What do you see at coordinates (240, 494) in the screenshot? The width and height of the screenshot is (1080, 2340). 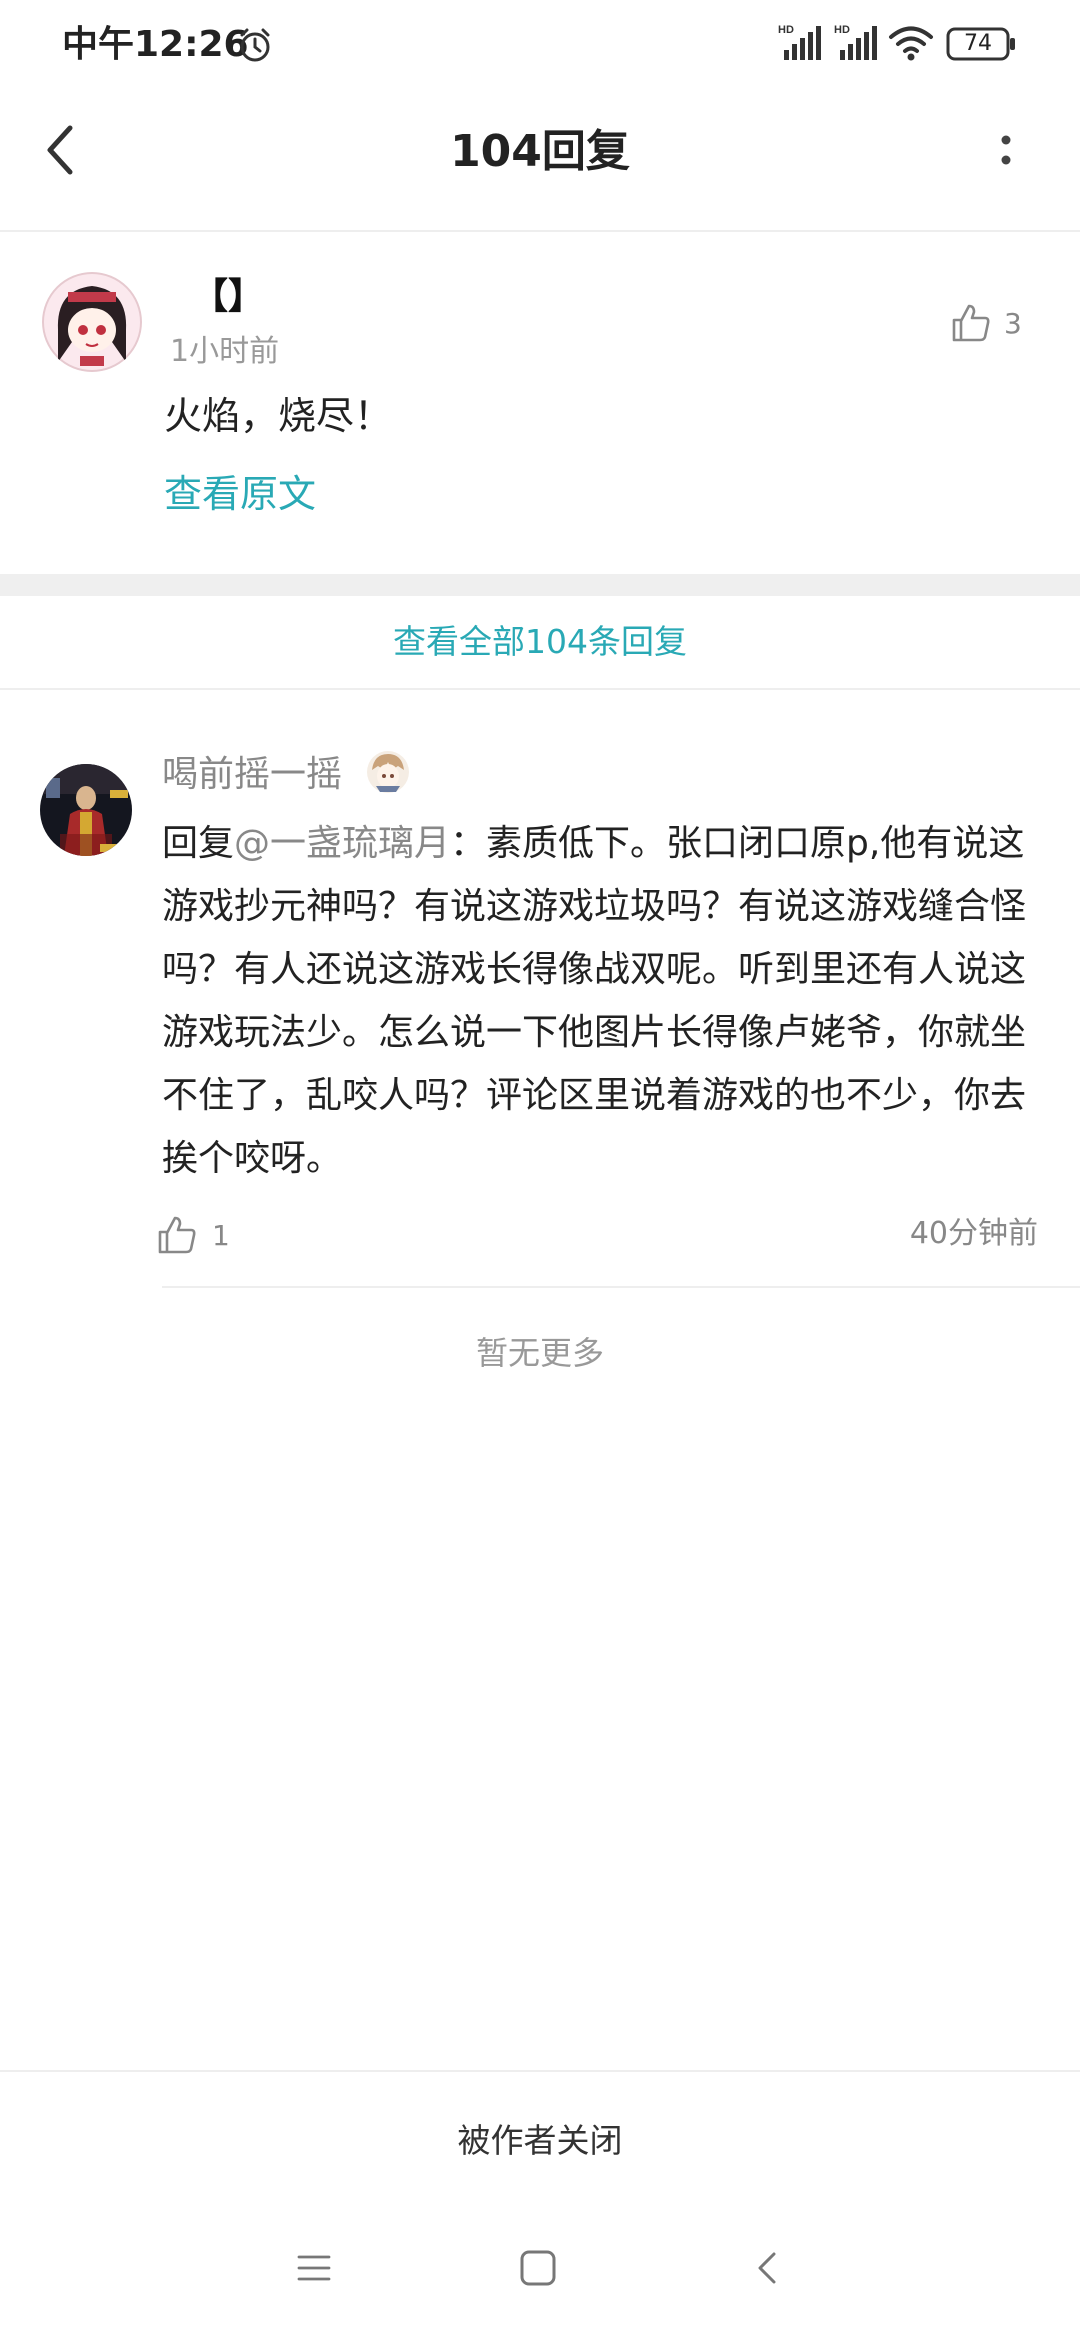 I see `view-original-link: 查看原文` at bounding box center [240, 494].